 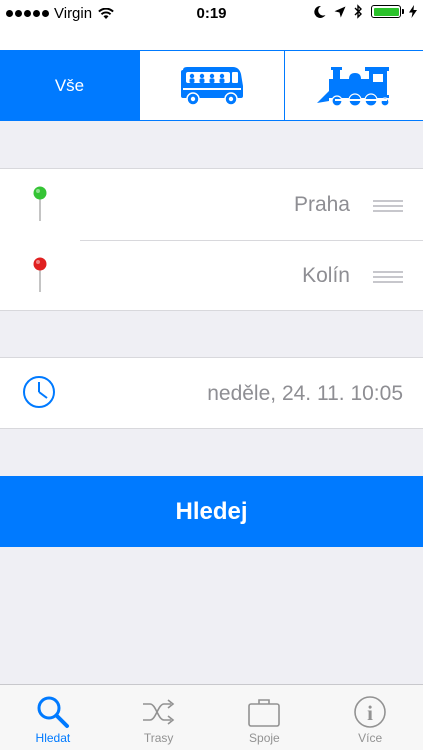 I want to click on charging-icon, so click(x=413, y=11).